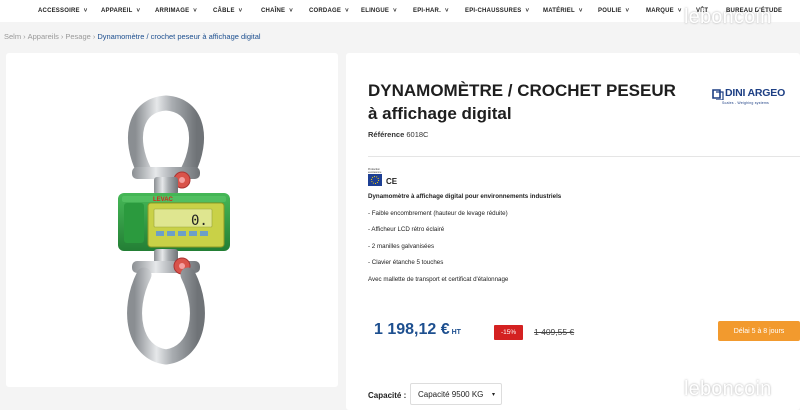 Image resolution: width=800 pixels, height=410 pixels. I want to click on nav-item: CORDAGE ˅, so click(335, 11).